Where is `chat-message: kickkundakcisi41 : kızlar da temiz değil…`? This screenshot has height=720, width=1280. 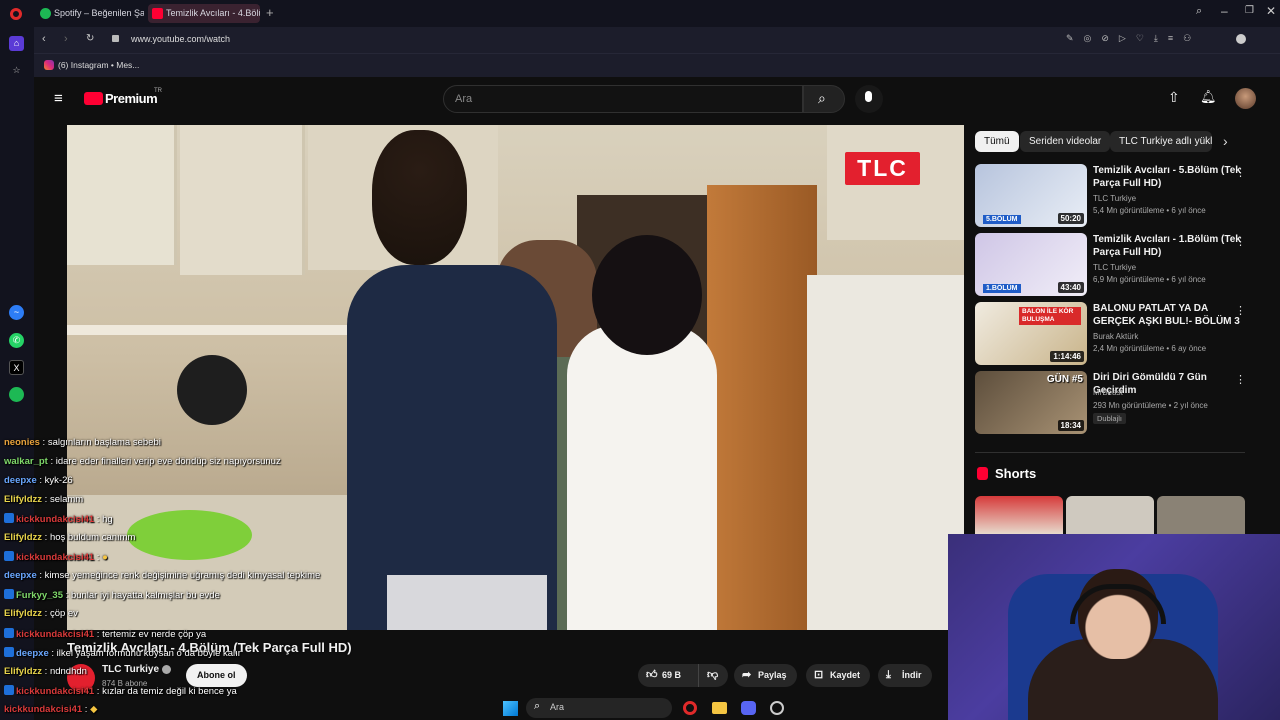 chat-message: kickkundakcisi41 : kızlar da temiz değil… is located at coordinates (120, 691).